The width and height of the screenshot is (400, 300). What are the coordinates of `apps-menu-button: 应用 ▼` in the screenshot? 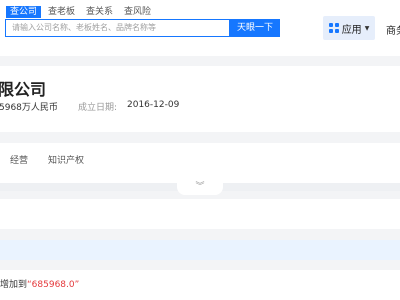 It's located at (349, 28).